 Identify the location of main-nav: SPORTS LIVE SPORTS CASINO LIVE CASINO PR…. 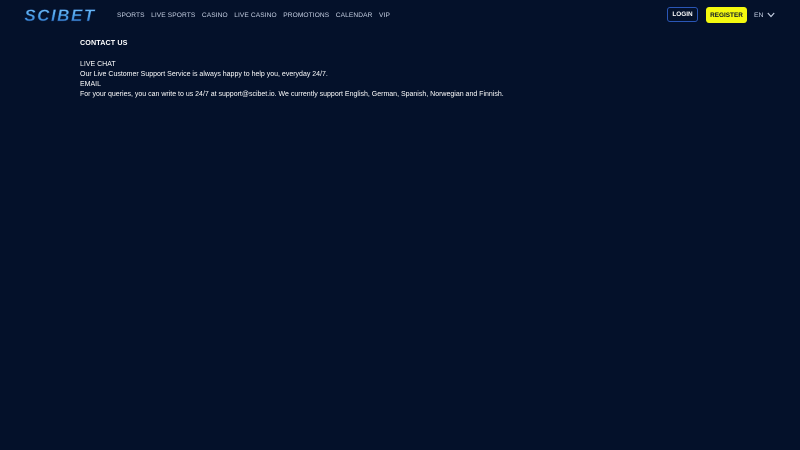
(256, 15).